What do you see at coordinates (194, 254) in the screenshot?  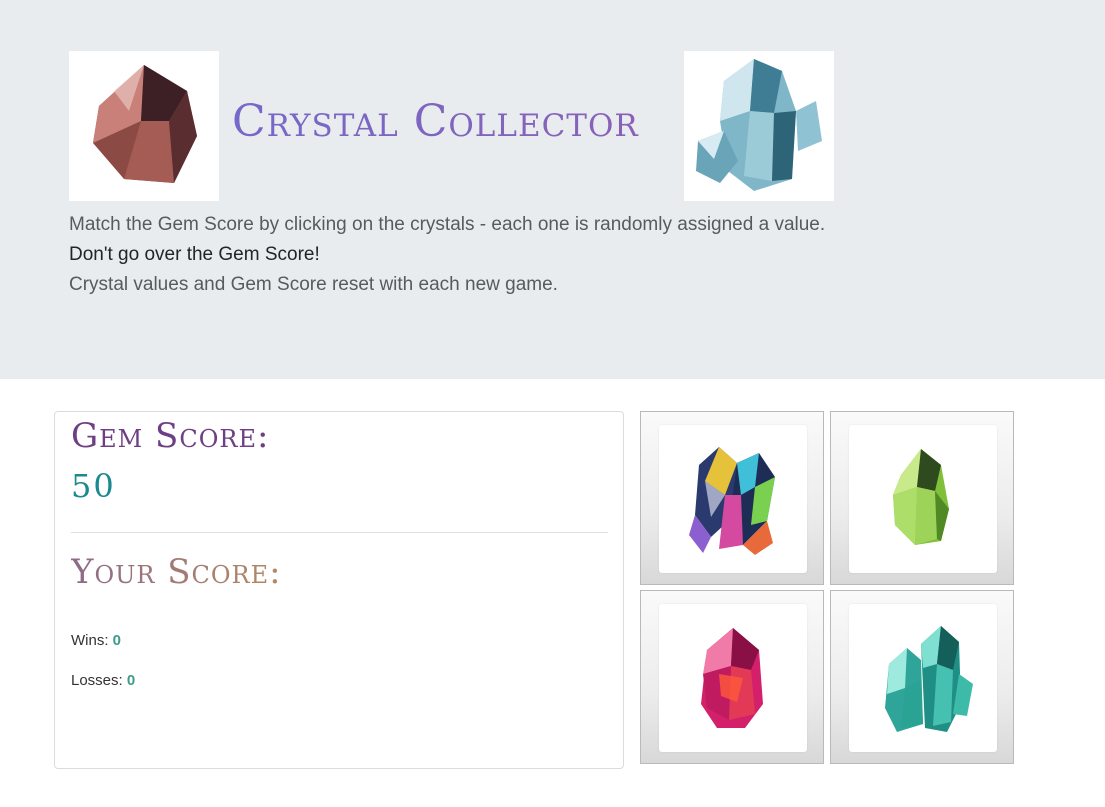 I see `intro-warning: Don't go over the Gem Score!` at bounding box center [194, 254].